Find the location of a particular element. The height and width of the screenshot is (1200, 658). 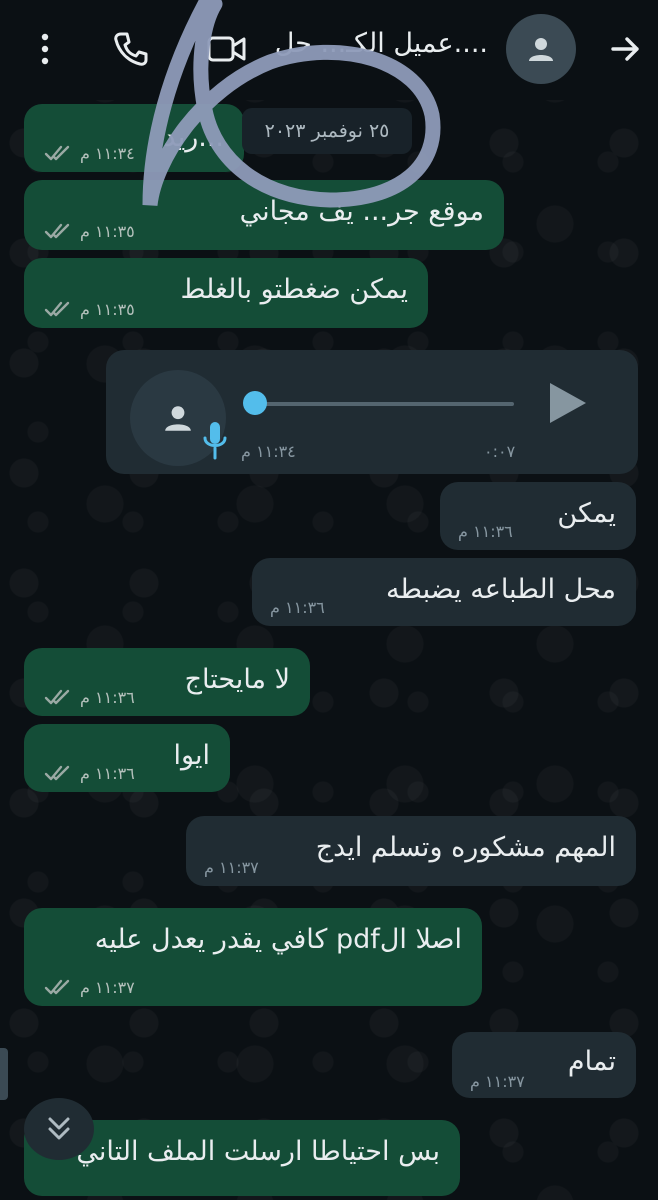

message-bubble-incoming: تمام ١١:٣٧ م is located at coordinates (544, 1065).